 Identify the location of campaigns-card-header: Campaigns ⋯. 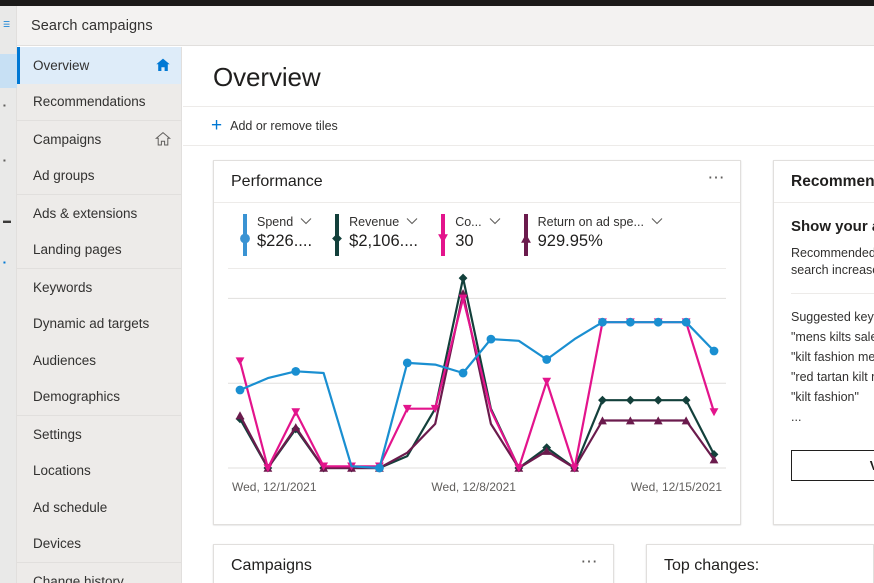
(413, 564).